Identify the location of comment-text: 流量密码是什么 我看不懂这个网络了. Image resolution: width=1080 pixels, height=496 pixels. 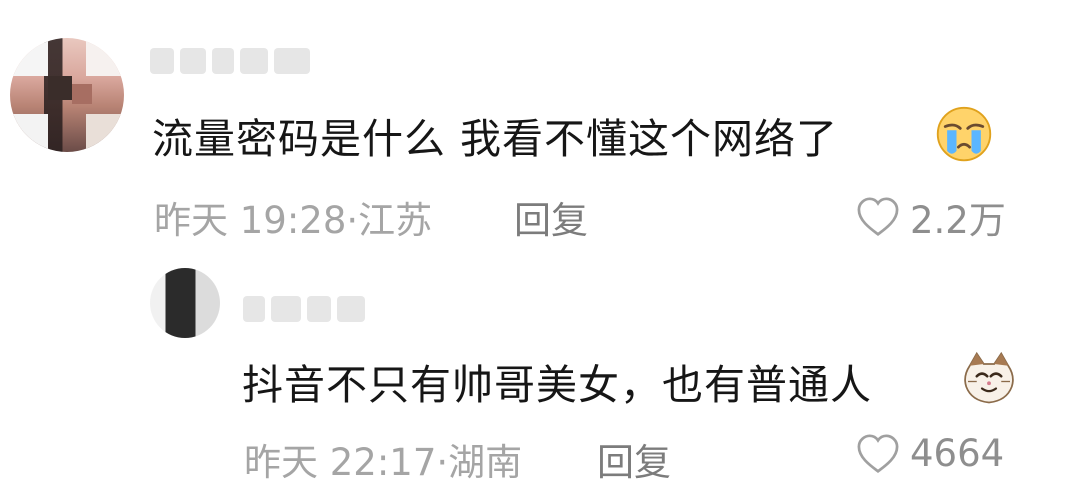
(495, 139).